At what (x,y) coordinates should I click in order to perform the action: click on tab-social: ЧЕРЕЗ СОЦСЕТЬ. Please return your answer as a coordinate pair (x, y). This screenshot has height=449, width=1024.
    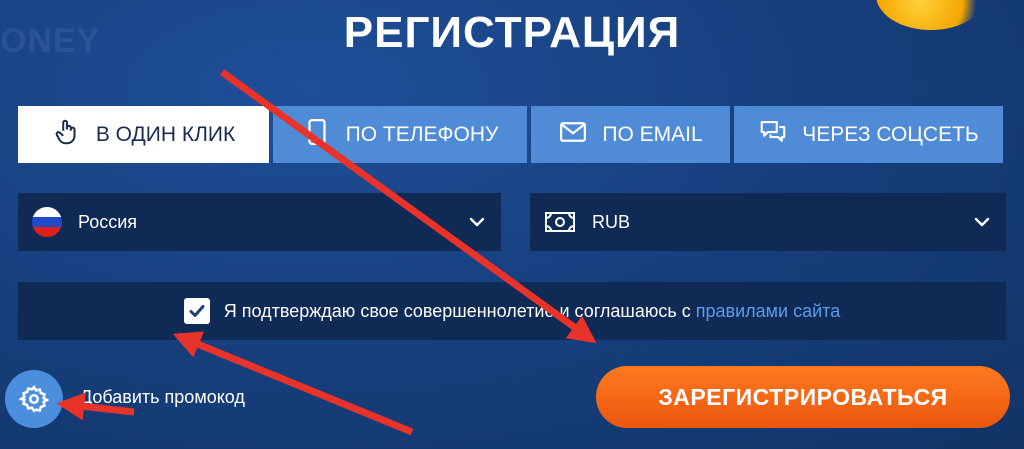
    Looking at the image, I should click on (868, 134).